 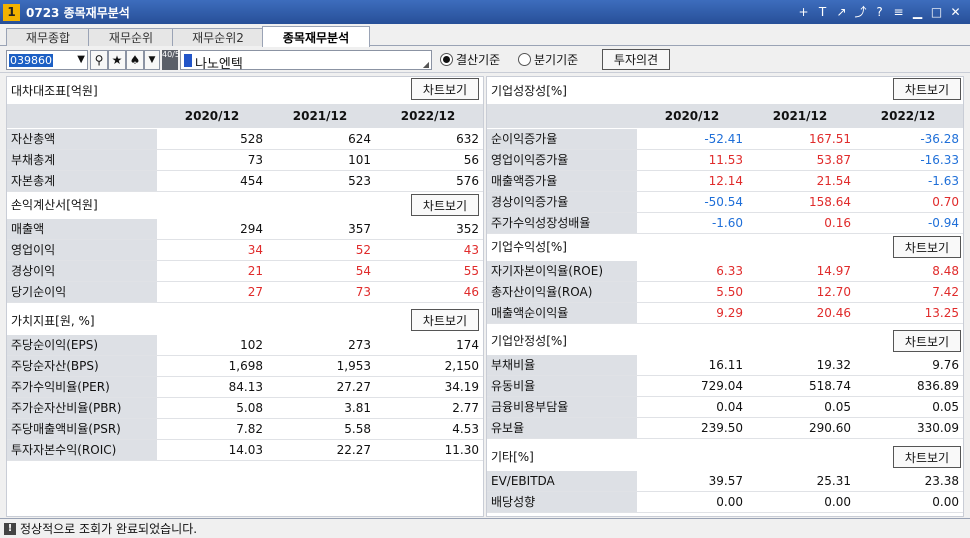 I want to click on year-header: 2020/12, so click(x=692, y=116).